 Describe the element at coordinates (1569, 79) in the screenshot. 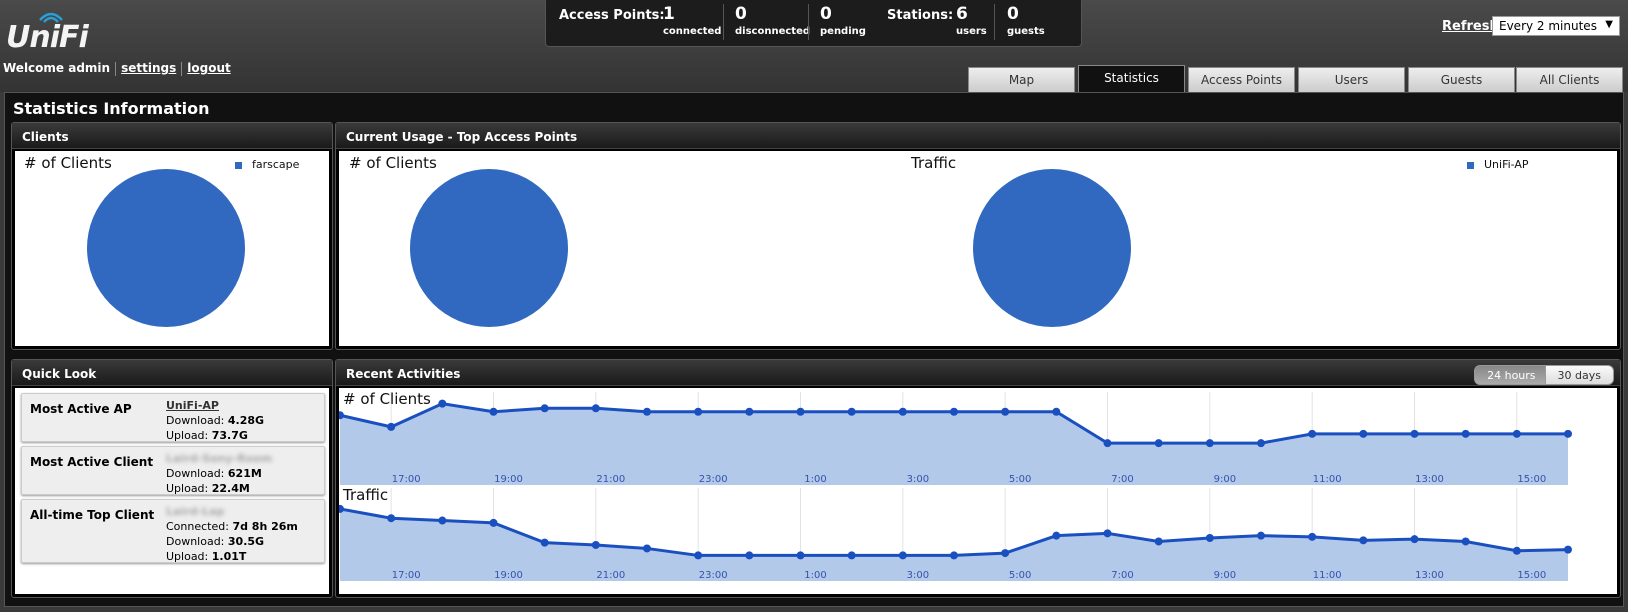

I see `tab-all-clients: All Clients` at that location.